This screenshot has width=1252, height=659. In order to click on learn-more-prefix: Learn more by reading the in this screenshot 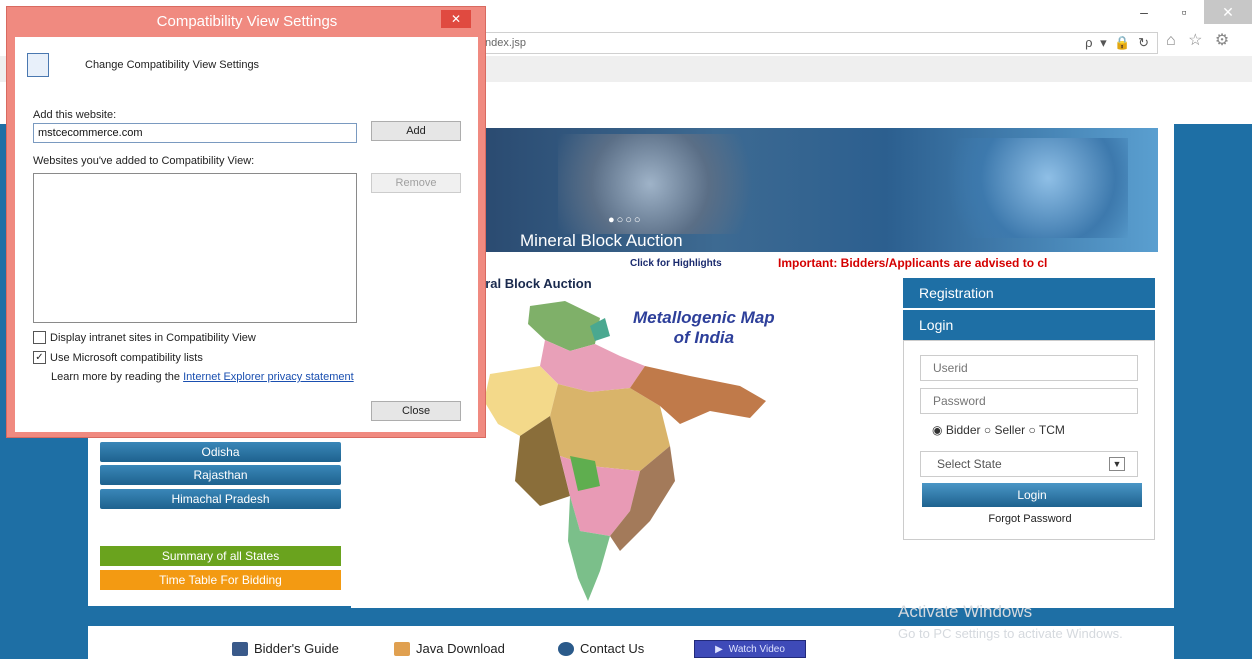, I will do `click(116, 377)`.